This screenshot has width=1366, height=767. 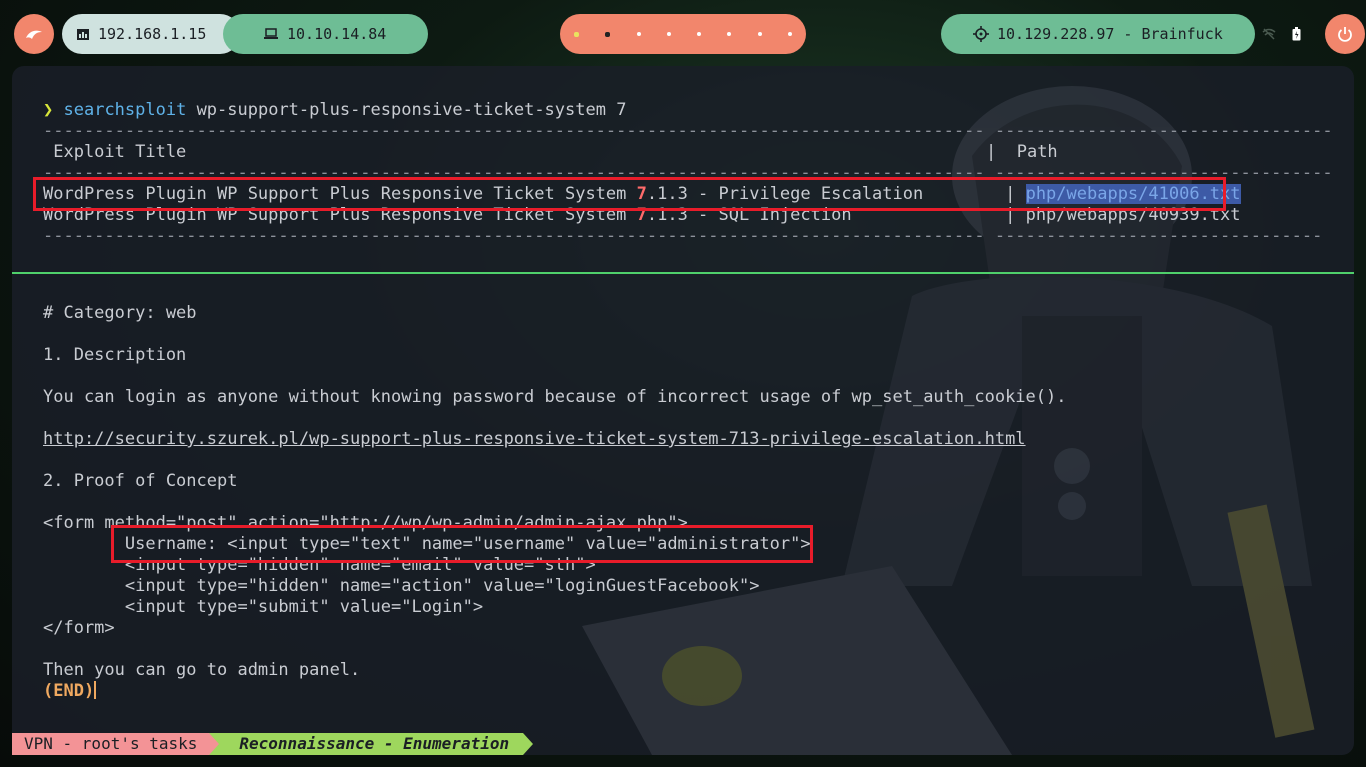 What do you see at coordinates (608, 34) in the screenshot?
I see `workspace-dot-current` at bounding box center [608, 34].